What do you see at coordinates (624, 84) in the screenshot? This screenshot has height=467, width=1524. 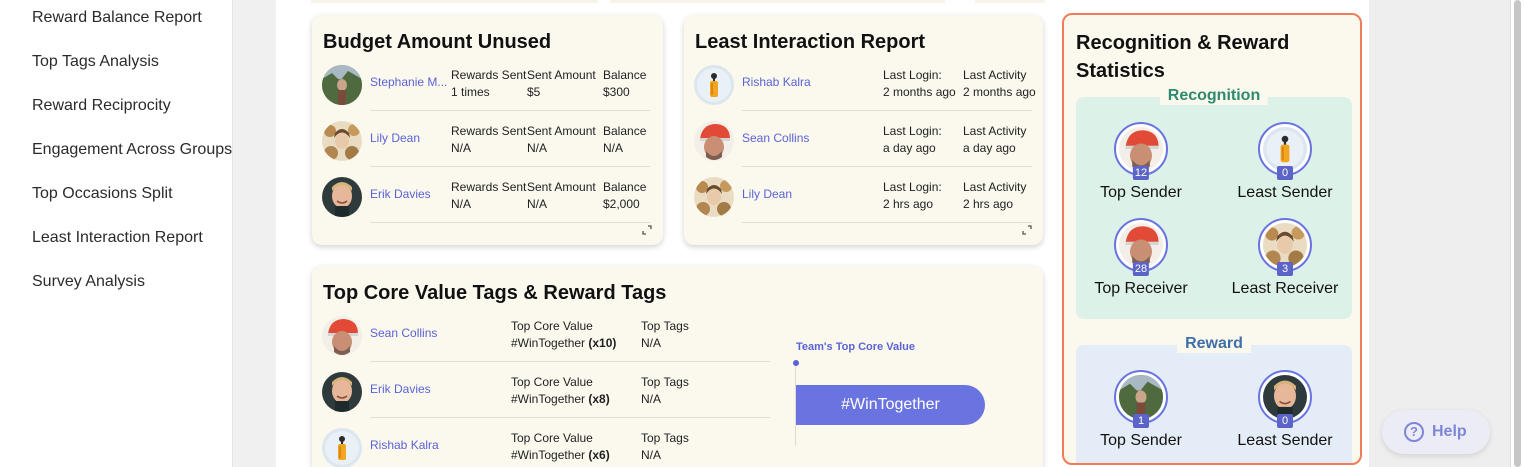 I see `balance-cell: Balance $300` at bounding box center [624, 84].